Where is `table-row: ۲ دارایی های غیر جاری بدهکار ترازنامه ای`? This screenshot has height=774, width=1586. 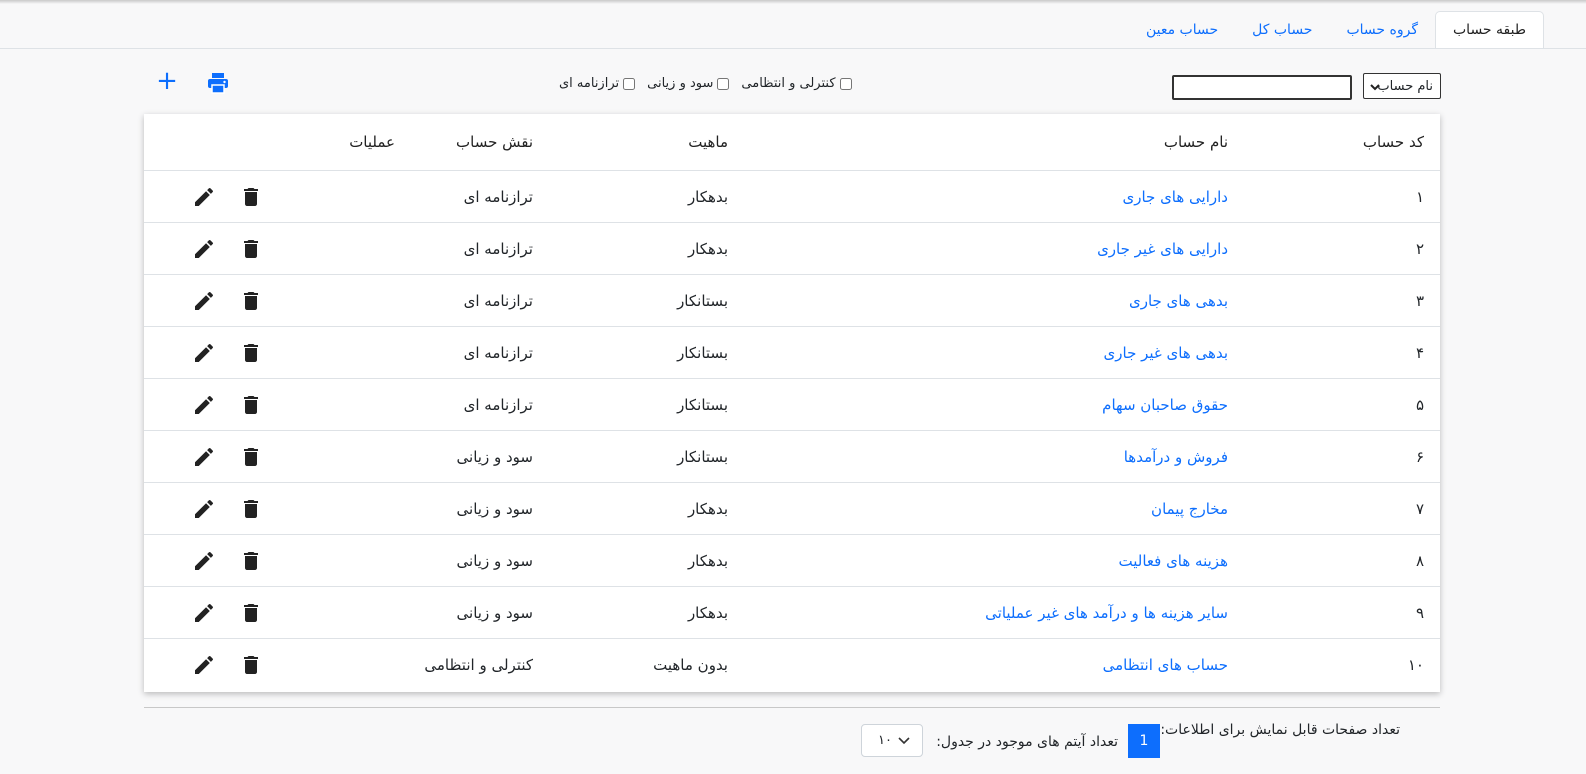 table-row: ۲ دارایی های غیر جاری بدهکار ترازنامه ای is located at coordinates (792, 249).